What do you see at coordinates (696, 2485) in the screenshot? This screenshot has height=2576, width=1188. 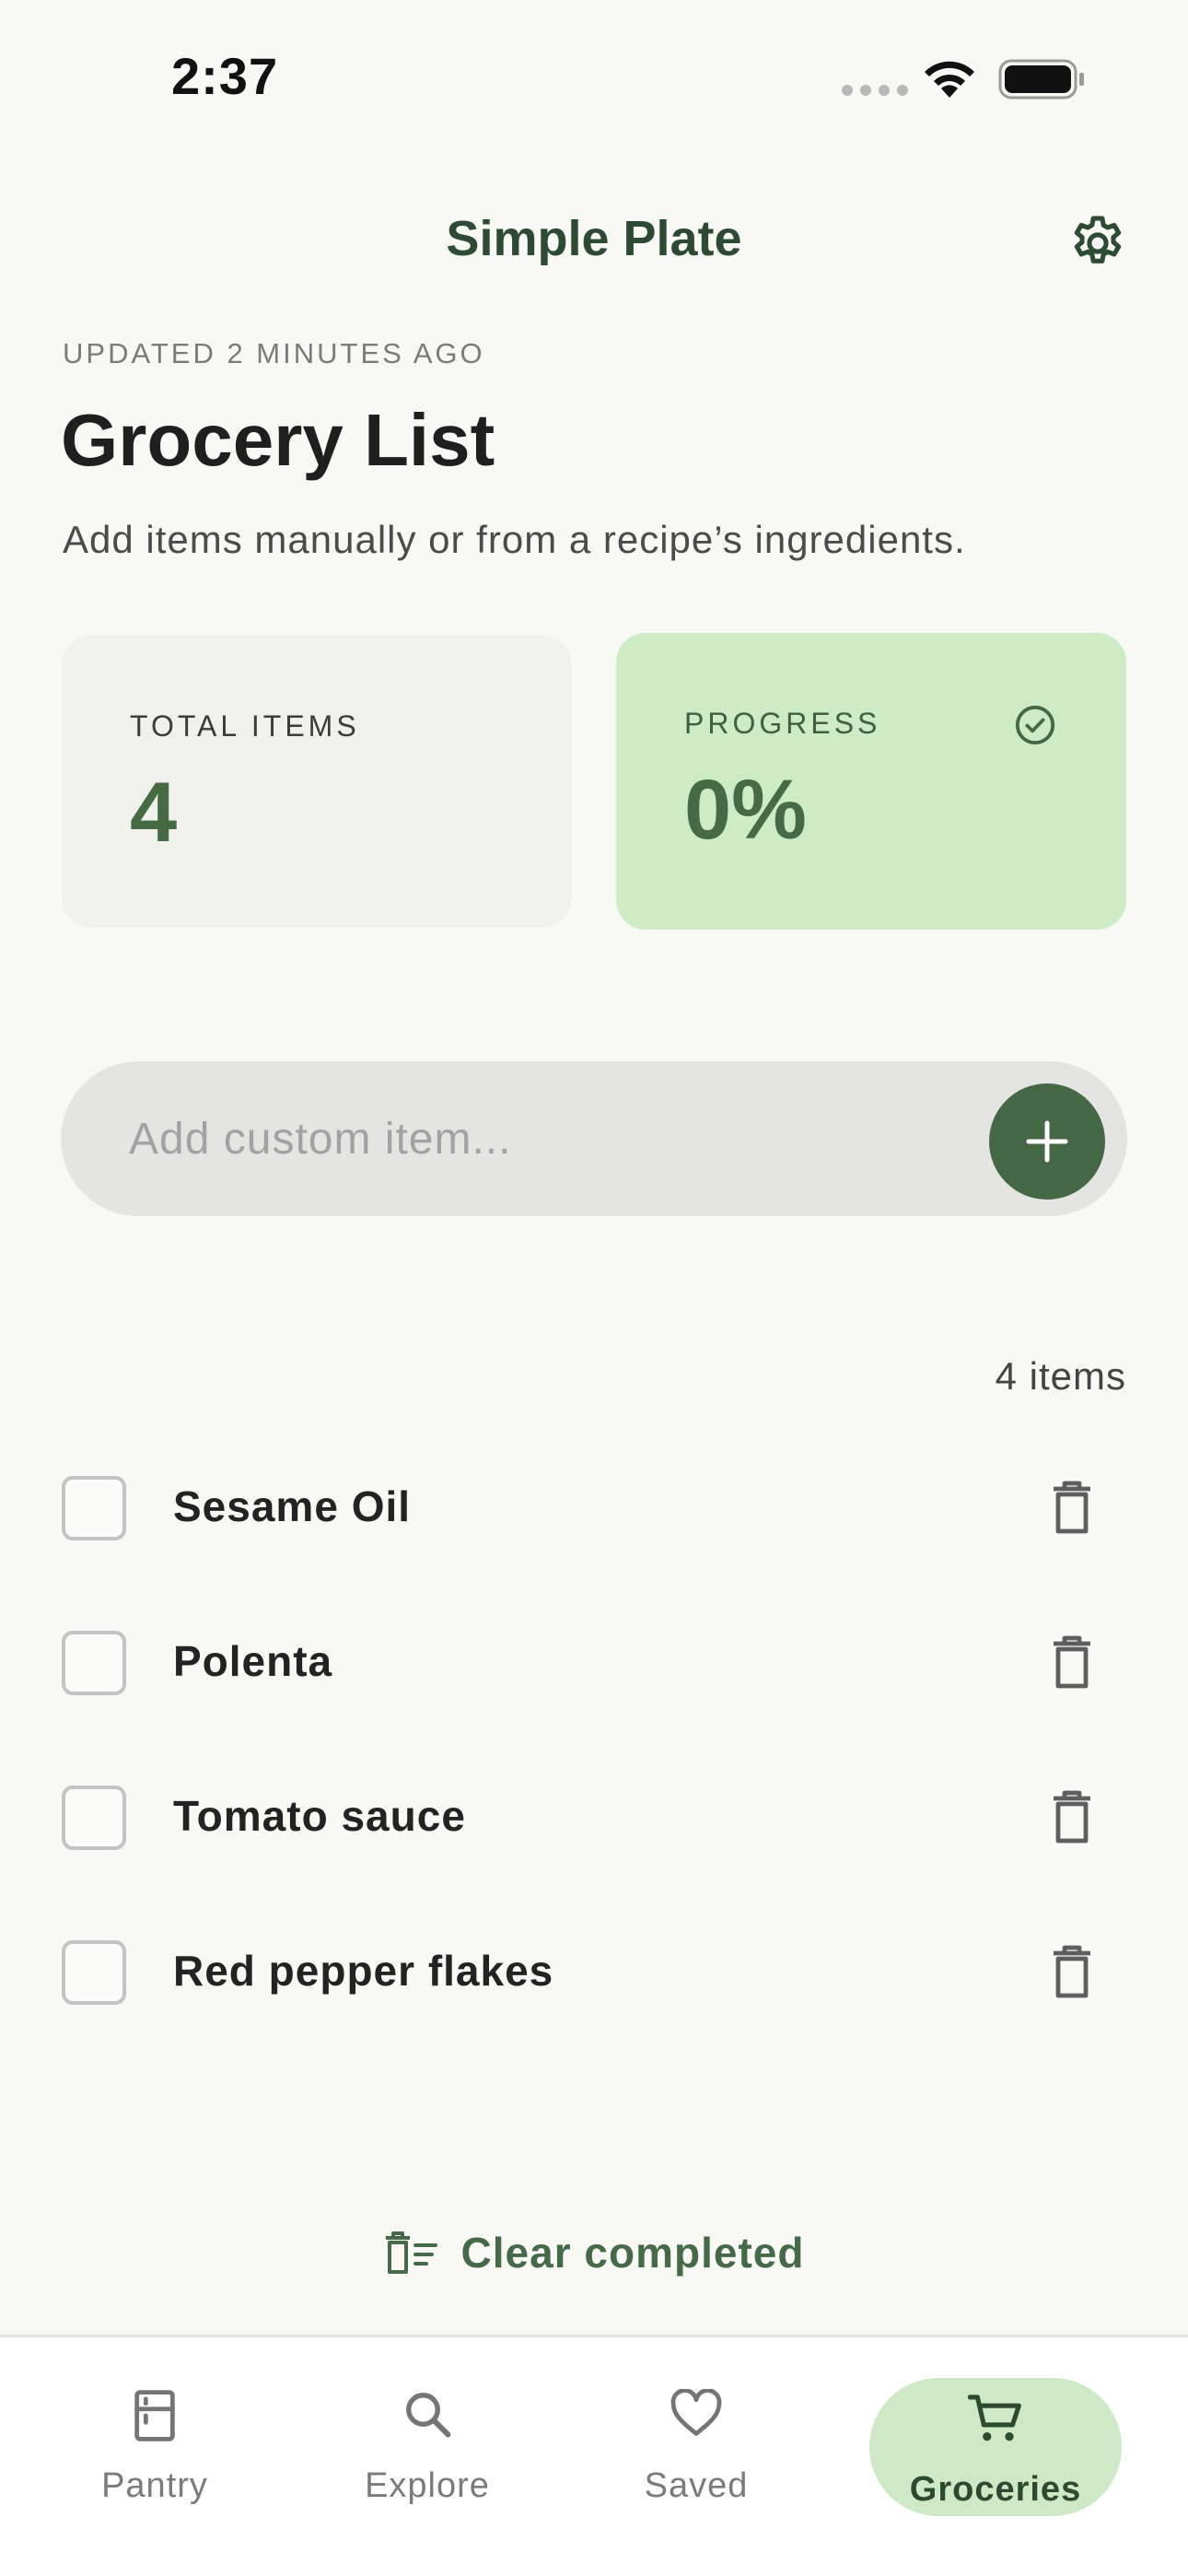 I see `nav-label: Saved` at bounding box center [696, 2485].